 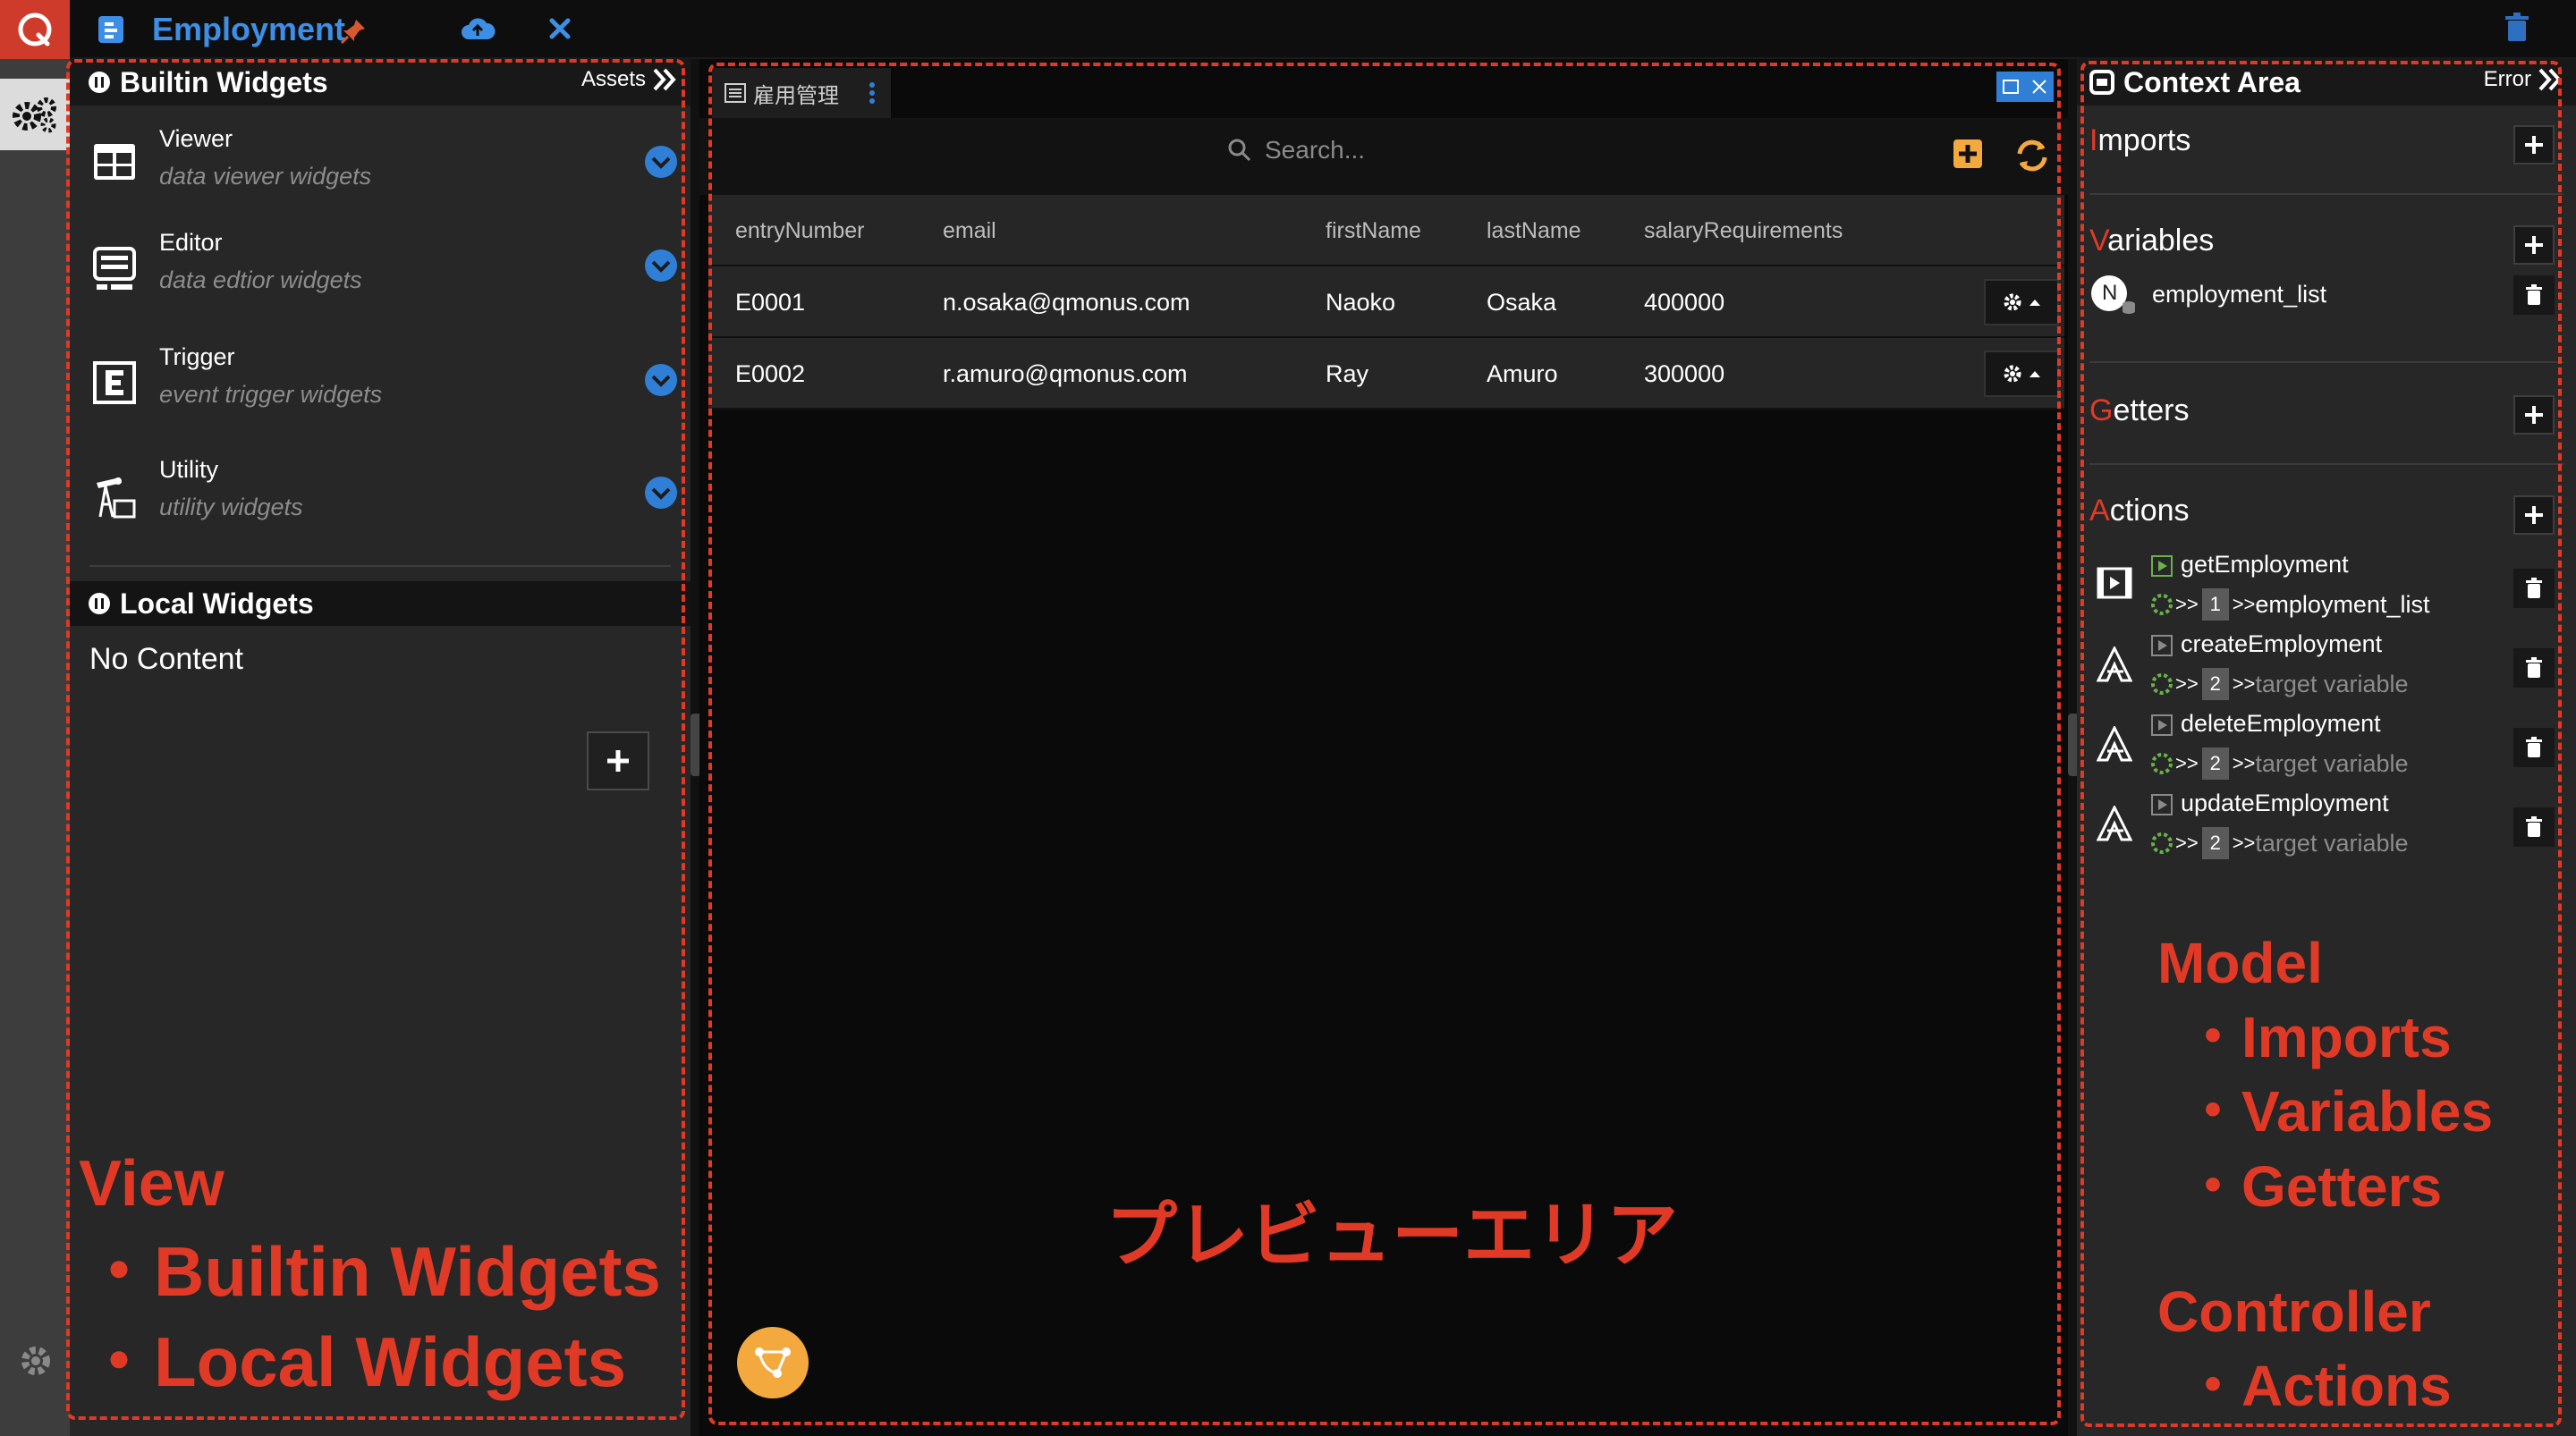 I want to click on annotation-controller-title: Controller, so click(x=2294, y=1312).